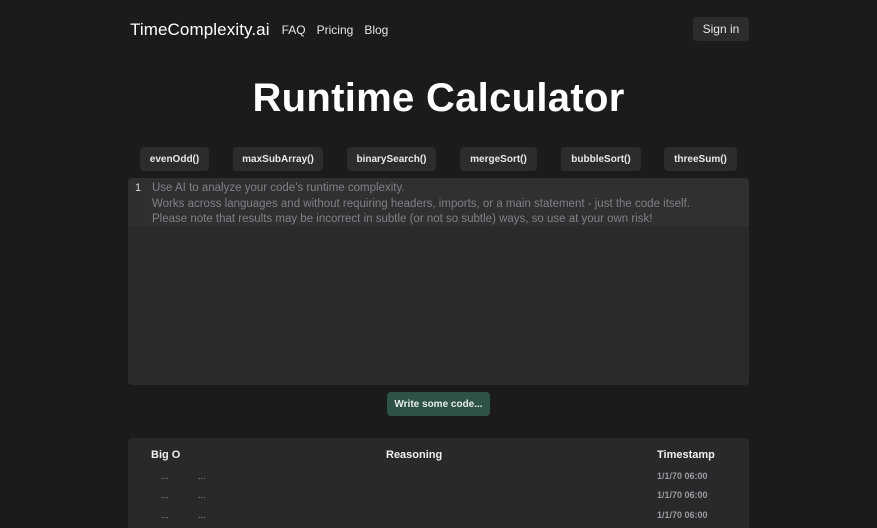  Describe the element at coordinates (601, 159) in the screenshot. I see `example-bubblesort-button: bubbleSort()` at that location.